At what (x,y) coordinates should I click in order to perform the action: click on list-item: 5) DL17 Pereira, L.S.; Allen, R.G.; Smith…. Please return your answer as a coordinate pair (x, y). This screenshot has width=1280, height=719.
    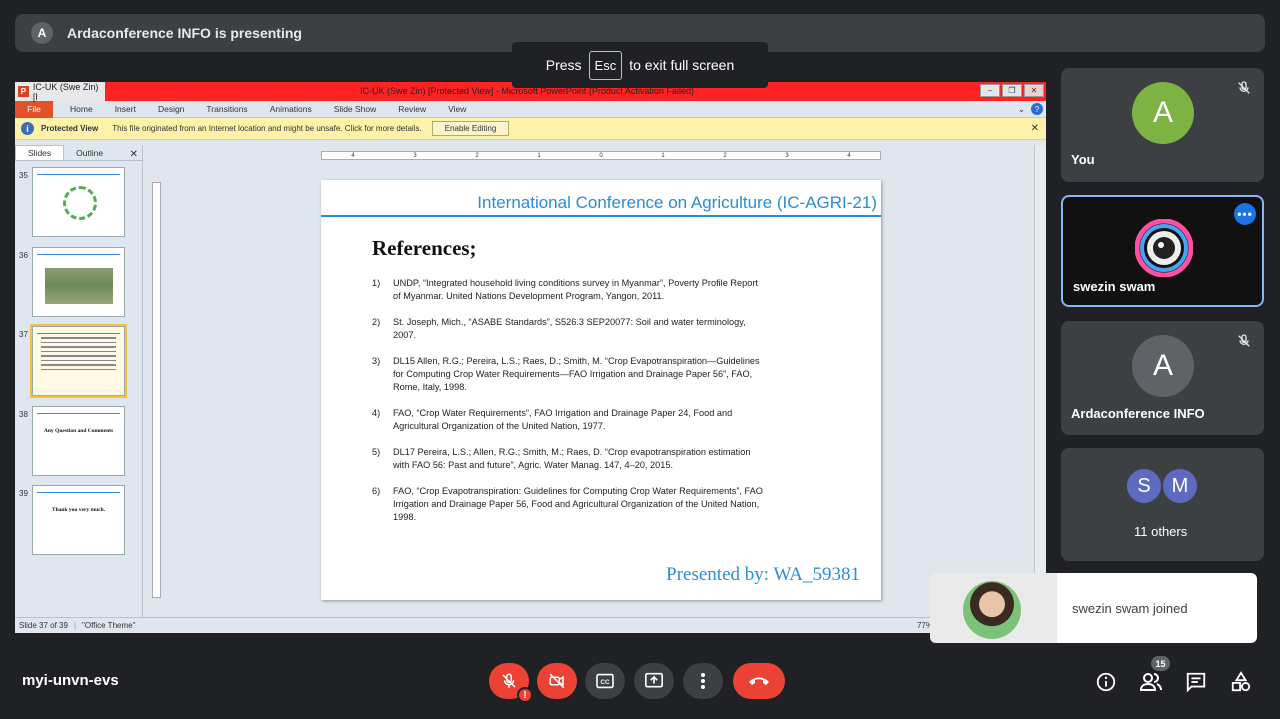
    Looking at the image, I should click on (561, 458).